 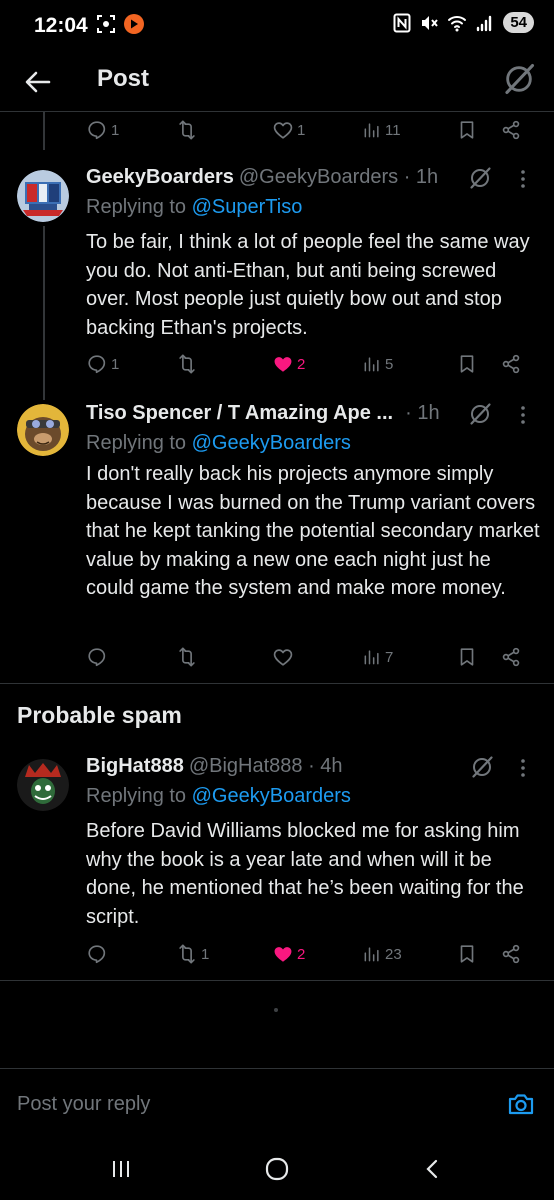 What do you see at coordinates (192, 954) in the screenshot?
I see `repost-button: 1` at bounding box center [192, 954].